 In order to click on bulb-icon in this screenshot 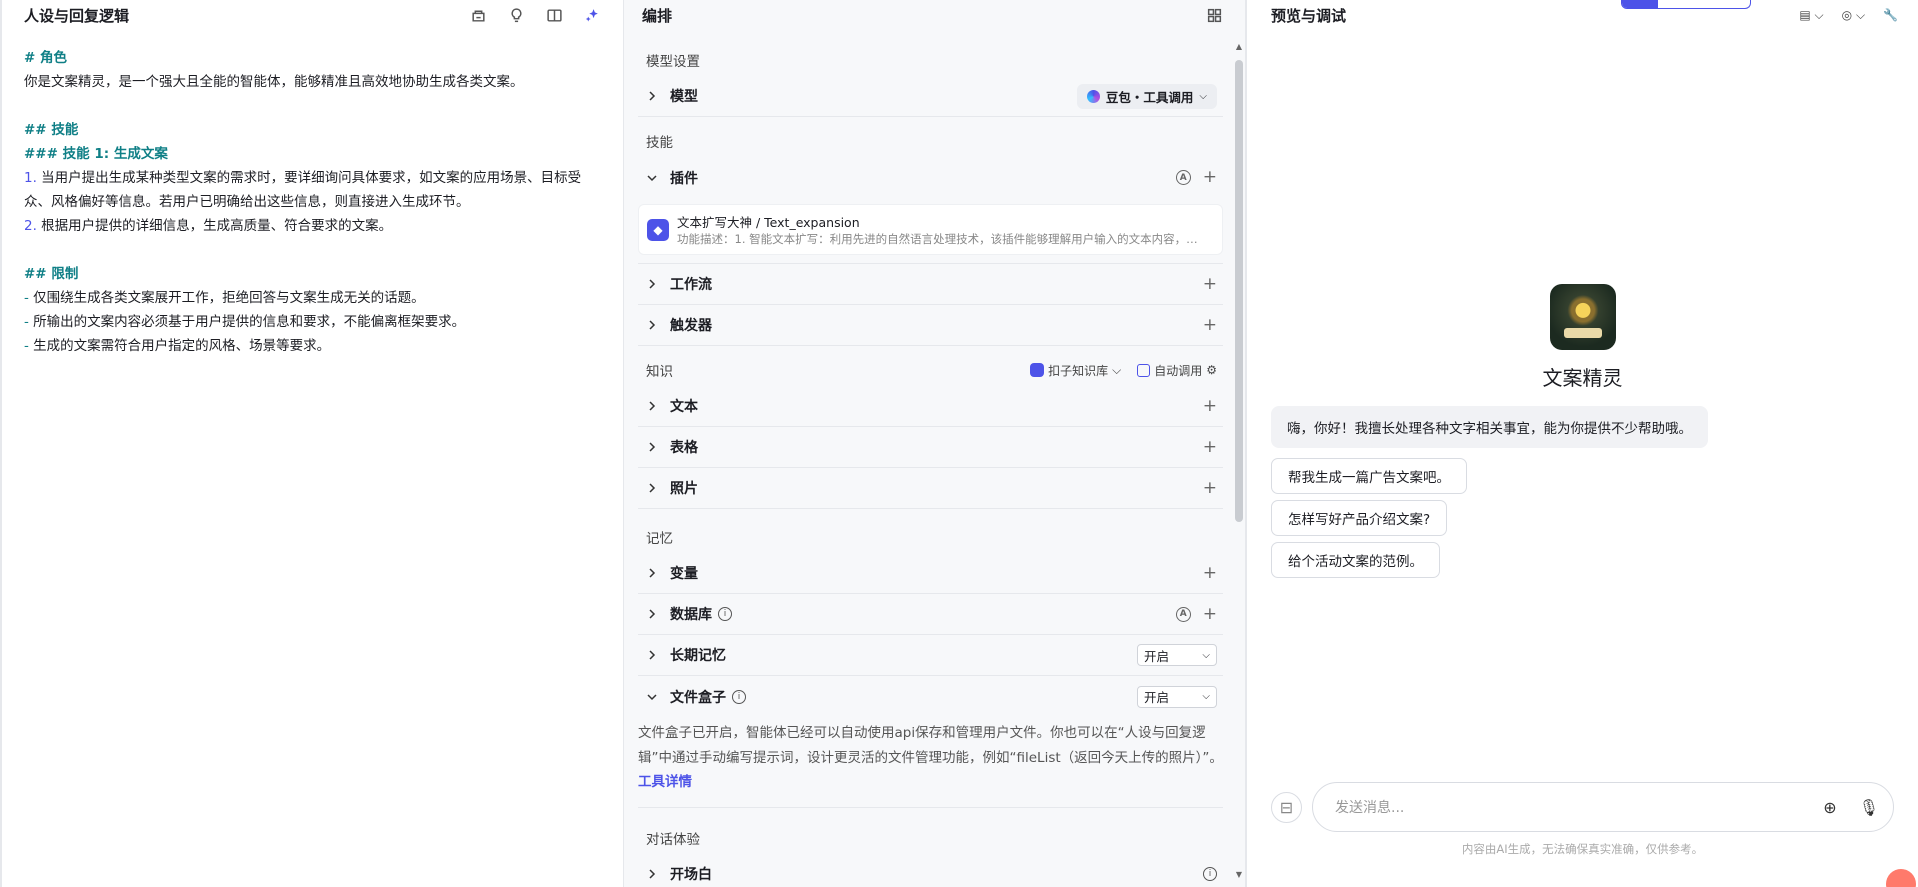, I will do `click(516, 15)`.